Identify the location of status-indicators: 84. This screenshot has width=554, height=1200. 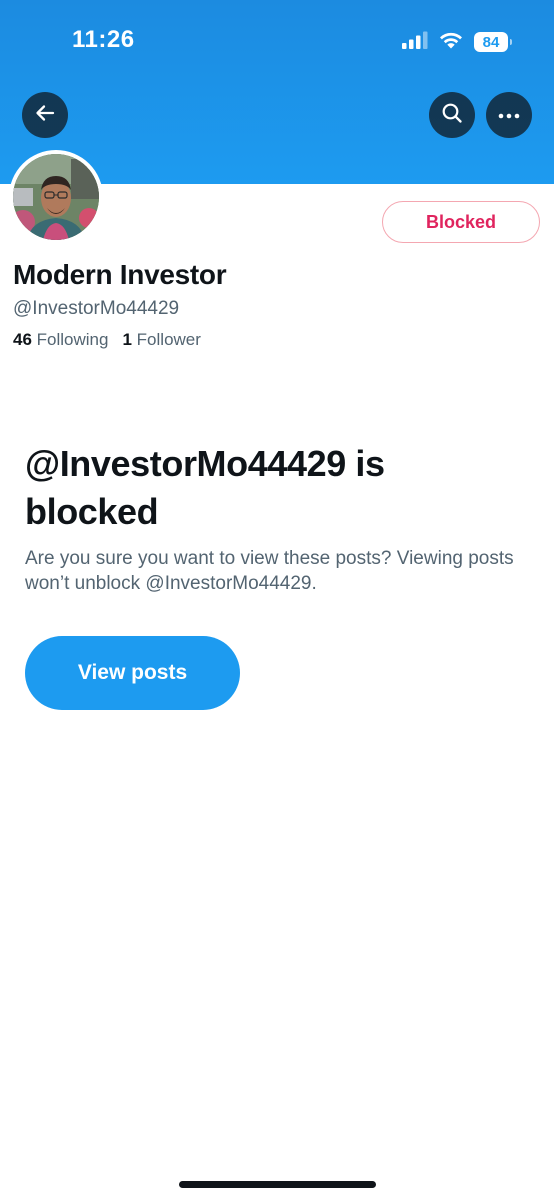
(457, 42).